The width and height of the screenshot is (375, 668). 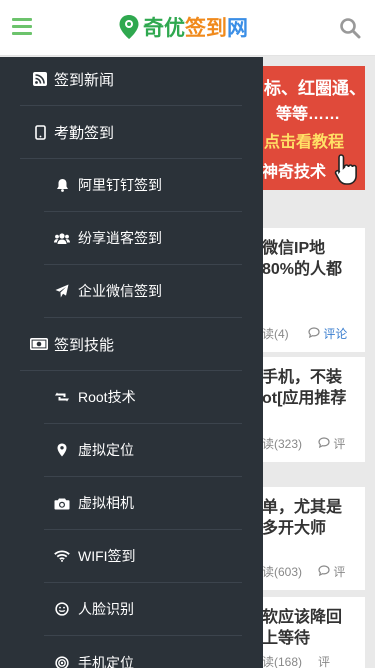 I want to click on menu-item-root-tech: Root技术, so click(x=143, y=397).